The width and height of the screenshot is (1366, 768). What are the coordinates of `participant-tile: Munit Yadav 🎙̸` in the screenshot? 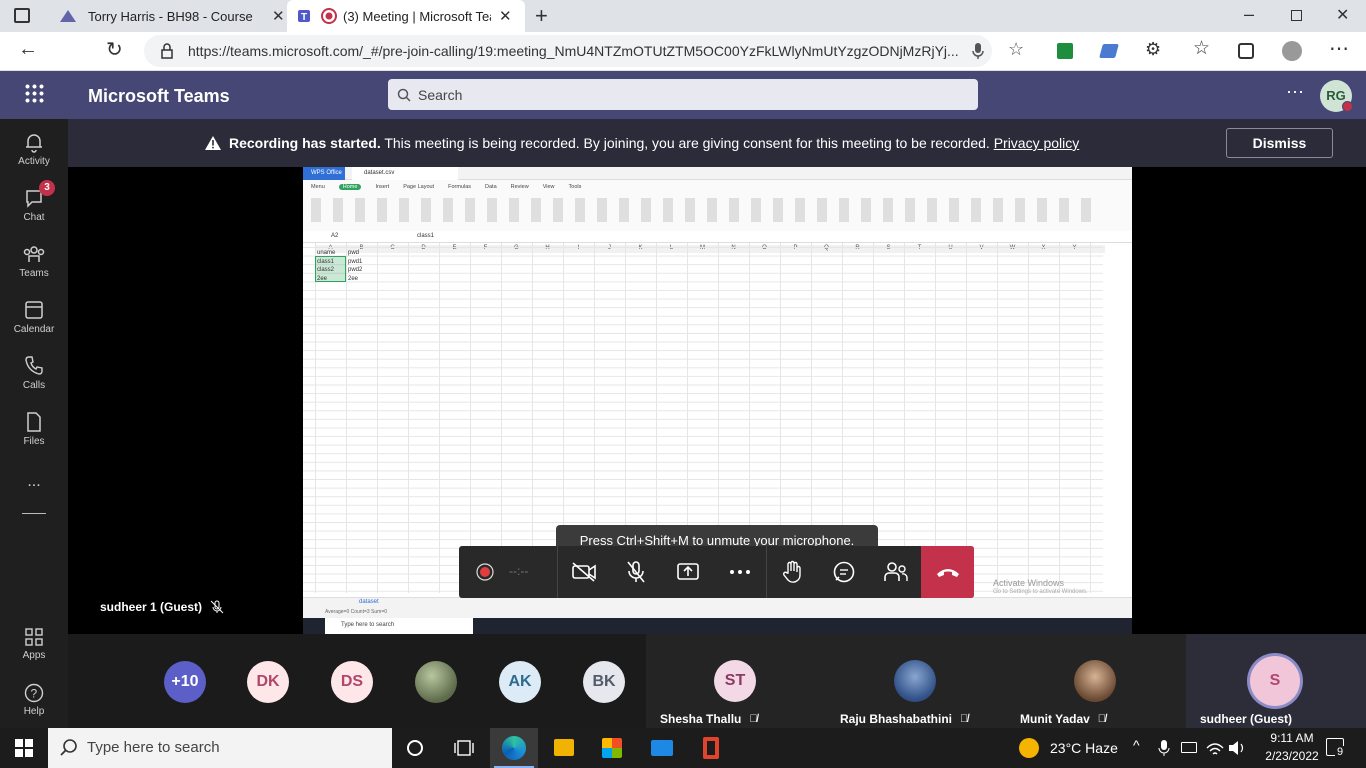 It's located at (1096, 681).